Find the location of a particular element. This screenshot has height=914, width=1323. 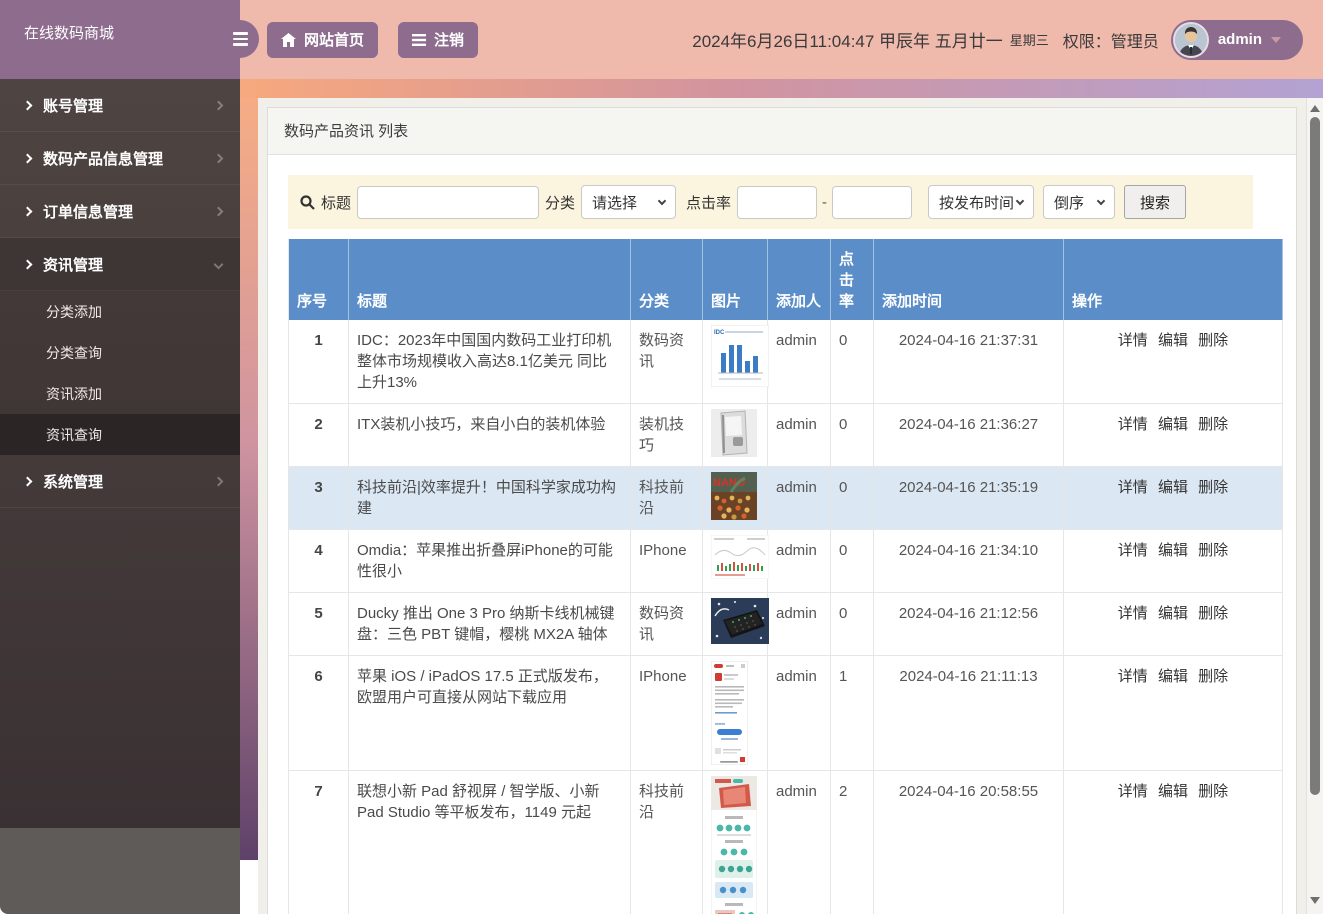

sidebar-footer is located at coordinates (120, 871).